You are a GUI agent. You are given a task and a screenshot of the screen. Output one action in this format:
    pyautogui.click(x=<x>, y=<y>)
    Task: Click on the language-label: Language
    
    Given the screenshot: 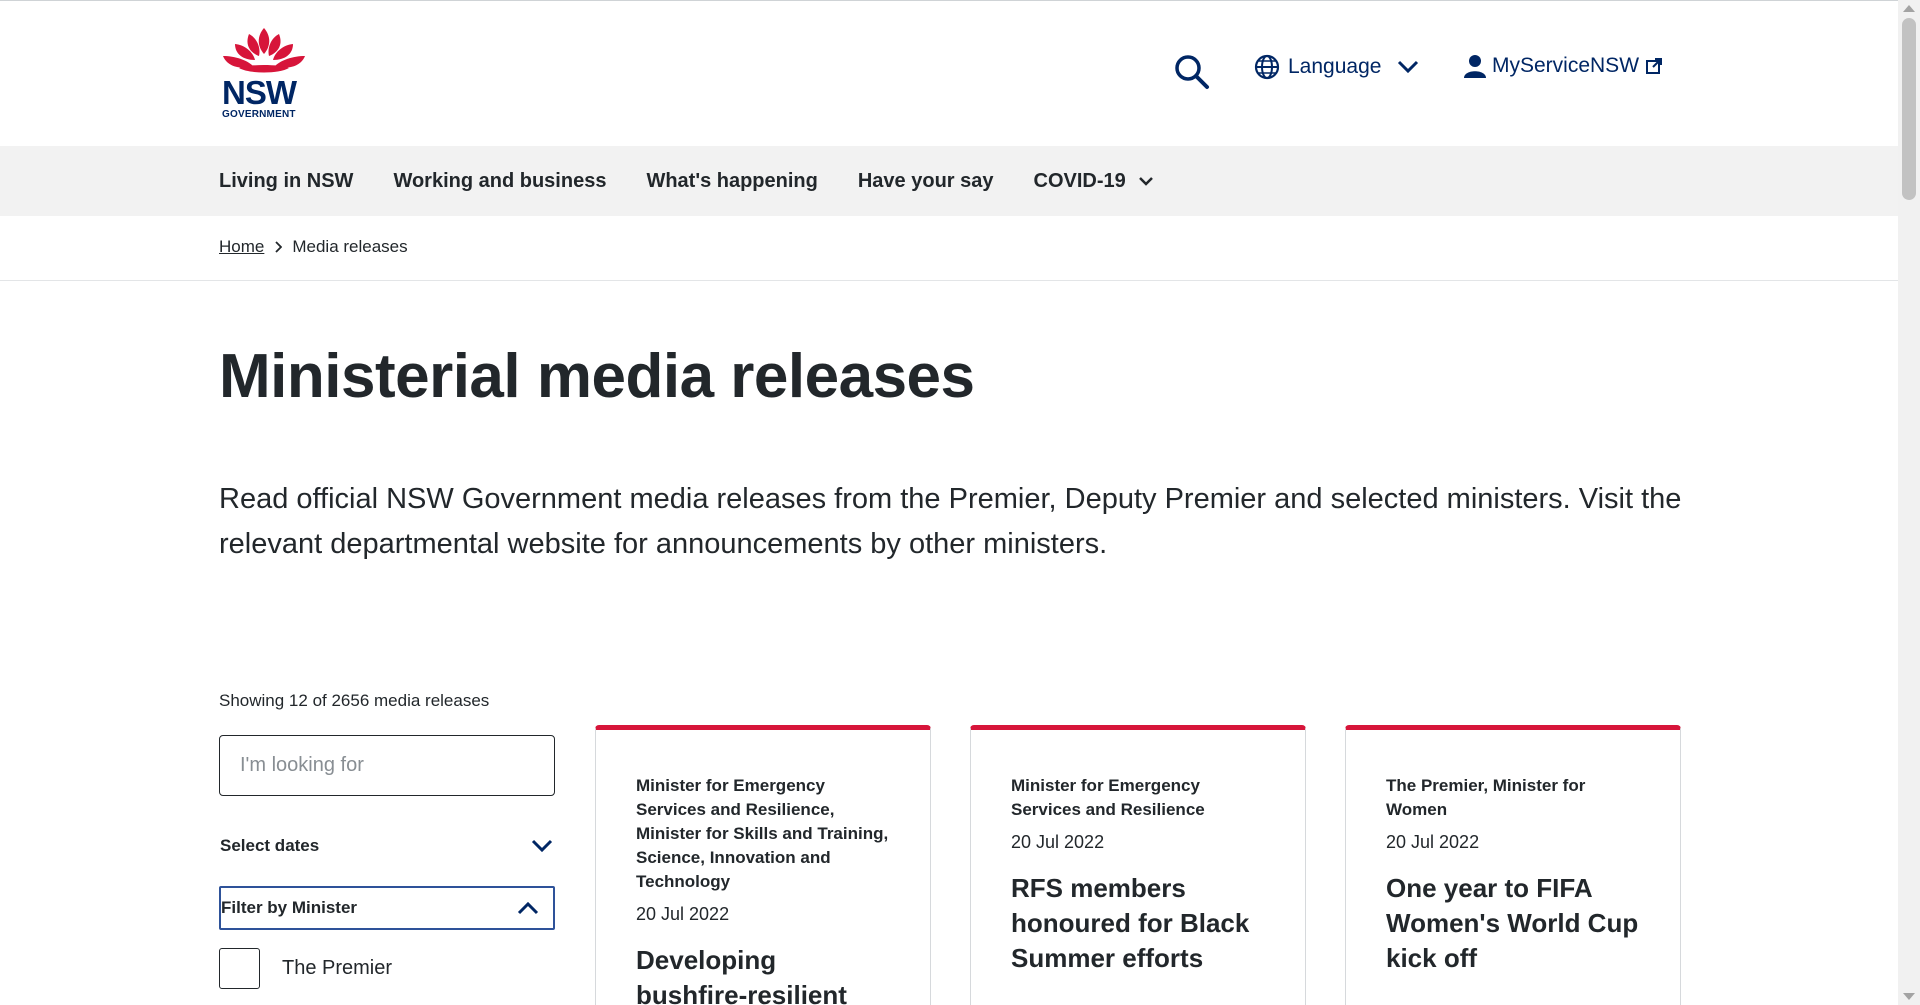 What is the action you would take?
    pyautogui.click(x=1335, y=66)
    